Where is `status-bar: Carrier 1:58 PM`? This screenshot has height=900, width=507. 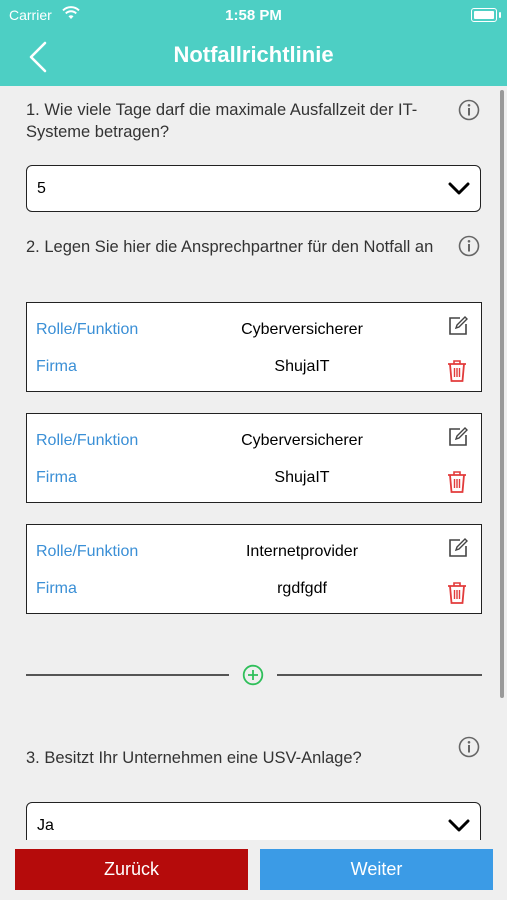
status-bar: Carrier 1:58 PM is located at coordinates (253, 15).